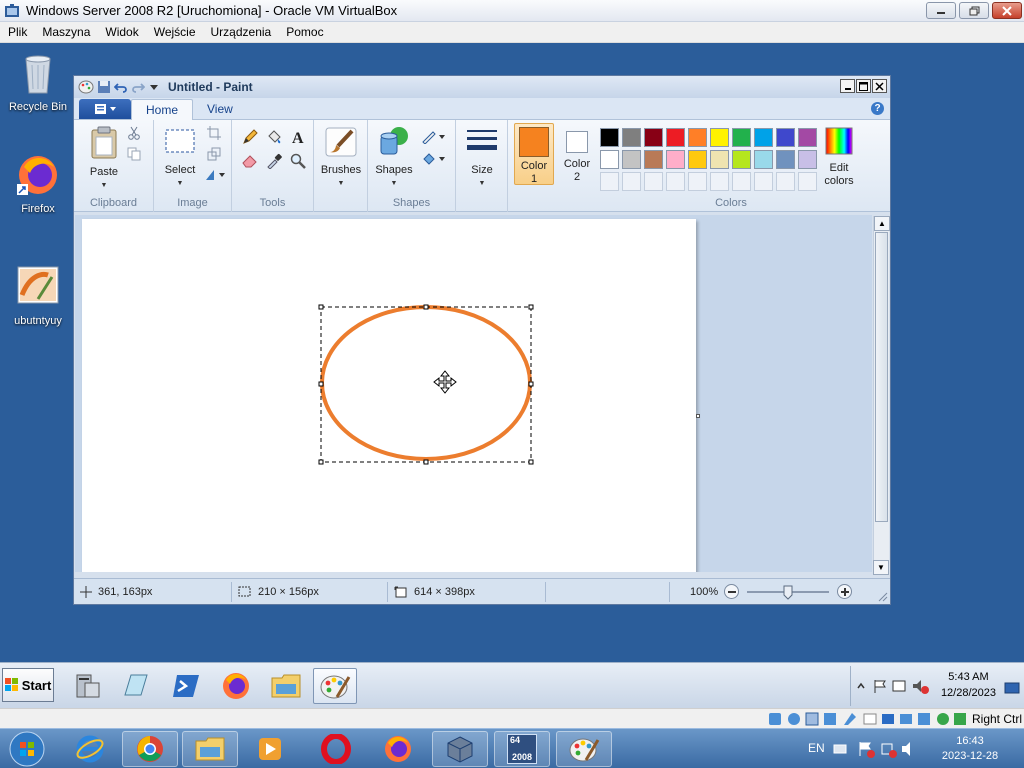 The image size is (1024, 768). What do you see at coordinates (426, 383) in the screenshot?
I see `ellipse-shape` at bounding box center [426, 383].